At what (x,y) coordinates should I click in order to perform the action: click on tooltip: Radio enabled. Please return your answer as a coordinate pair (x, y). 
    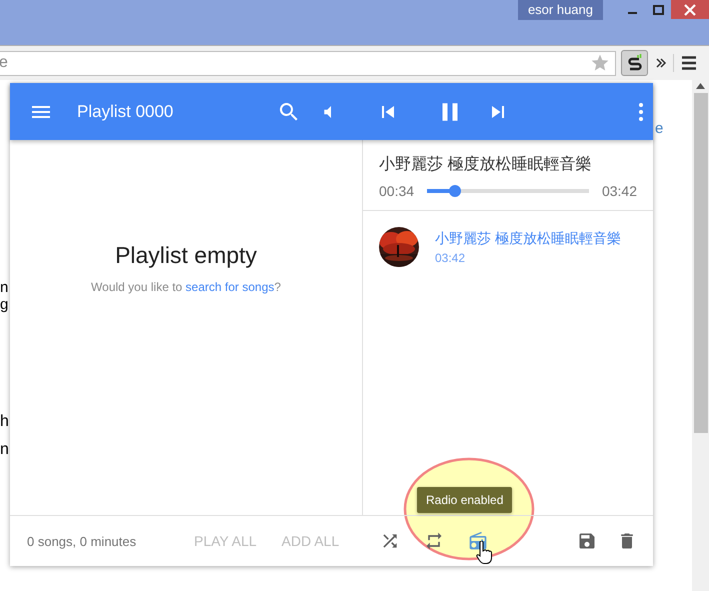
    Looking at the image, I should click on (464, 500).